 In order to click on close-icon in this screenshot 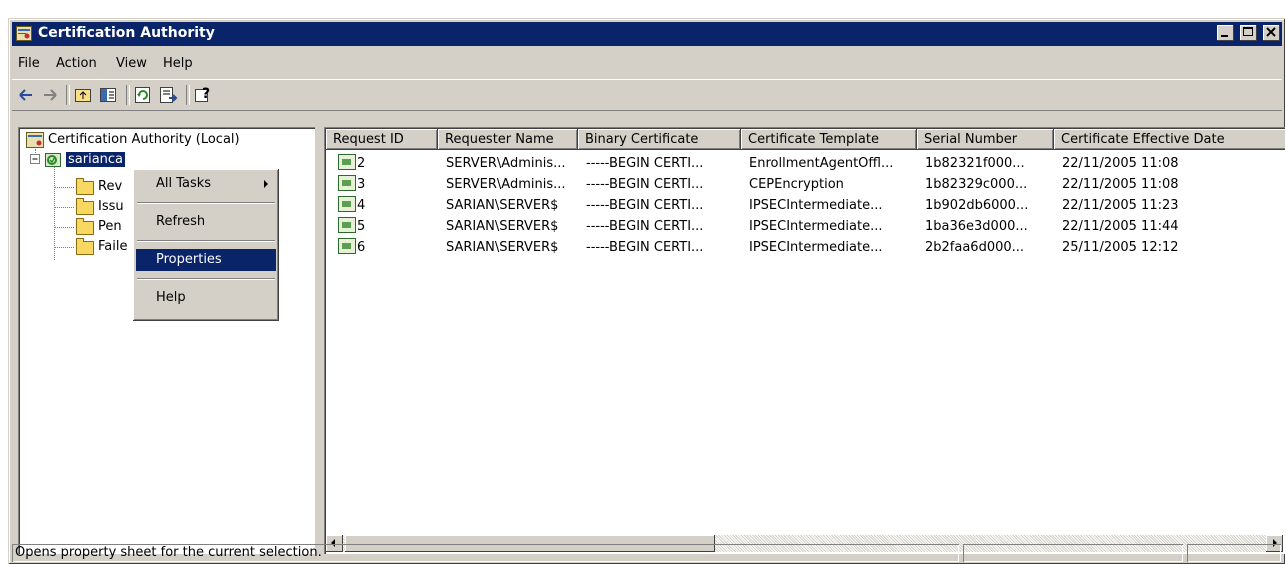, I will do `click(1271, 32)`.